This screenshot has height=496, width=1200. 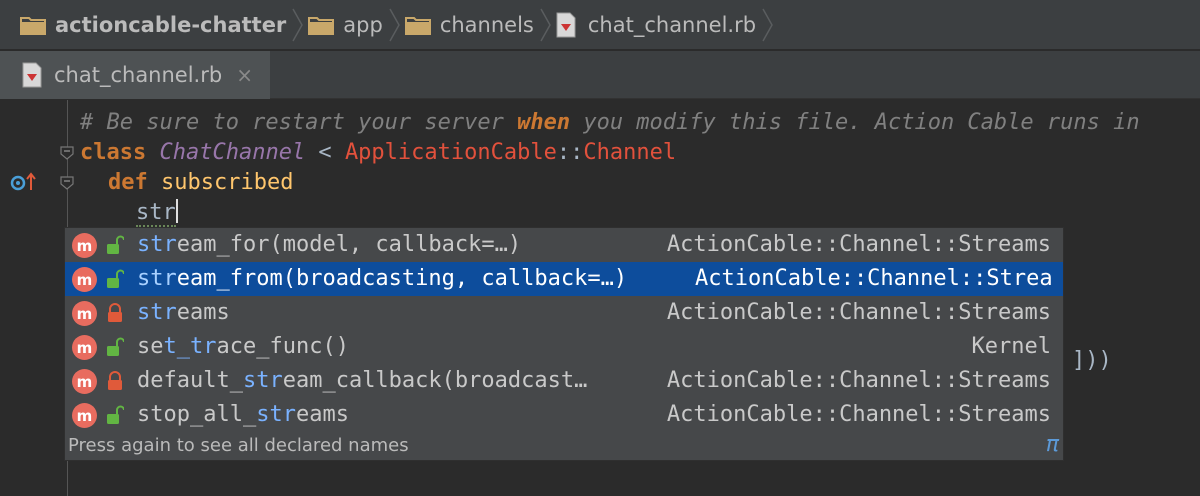 I want to click on completion-item-name: stop_all_streams, so click(x=243, y=415).